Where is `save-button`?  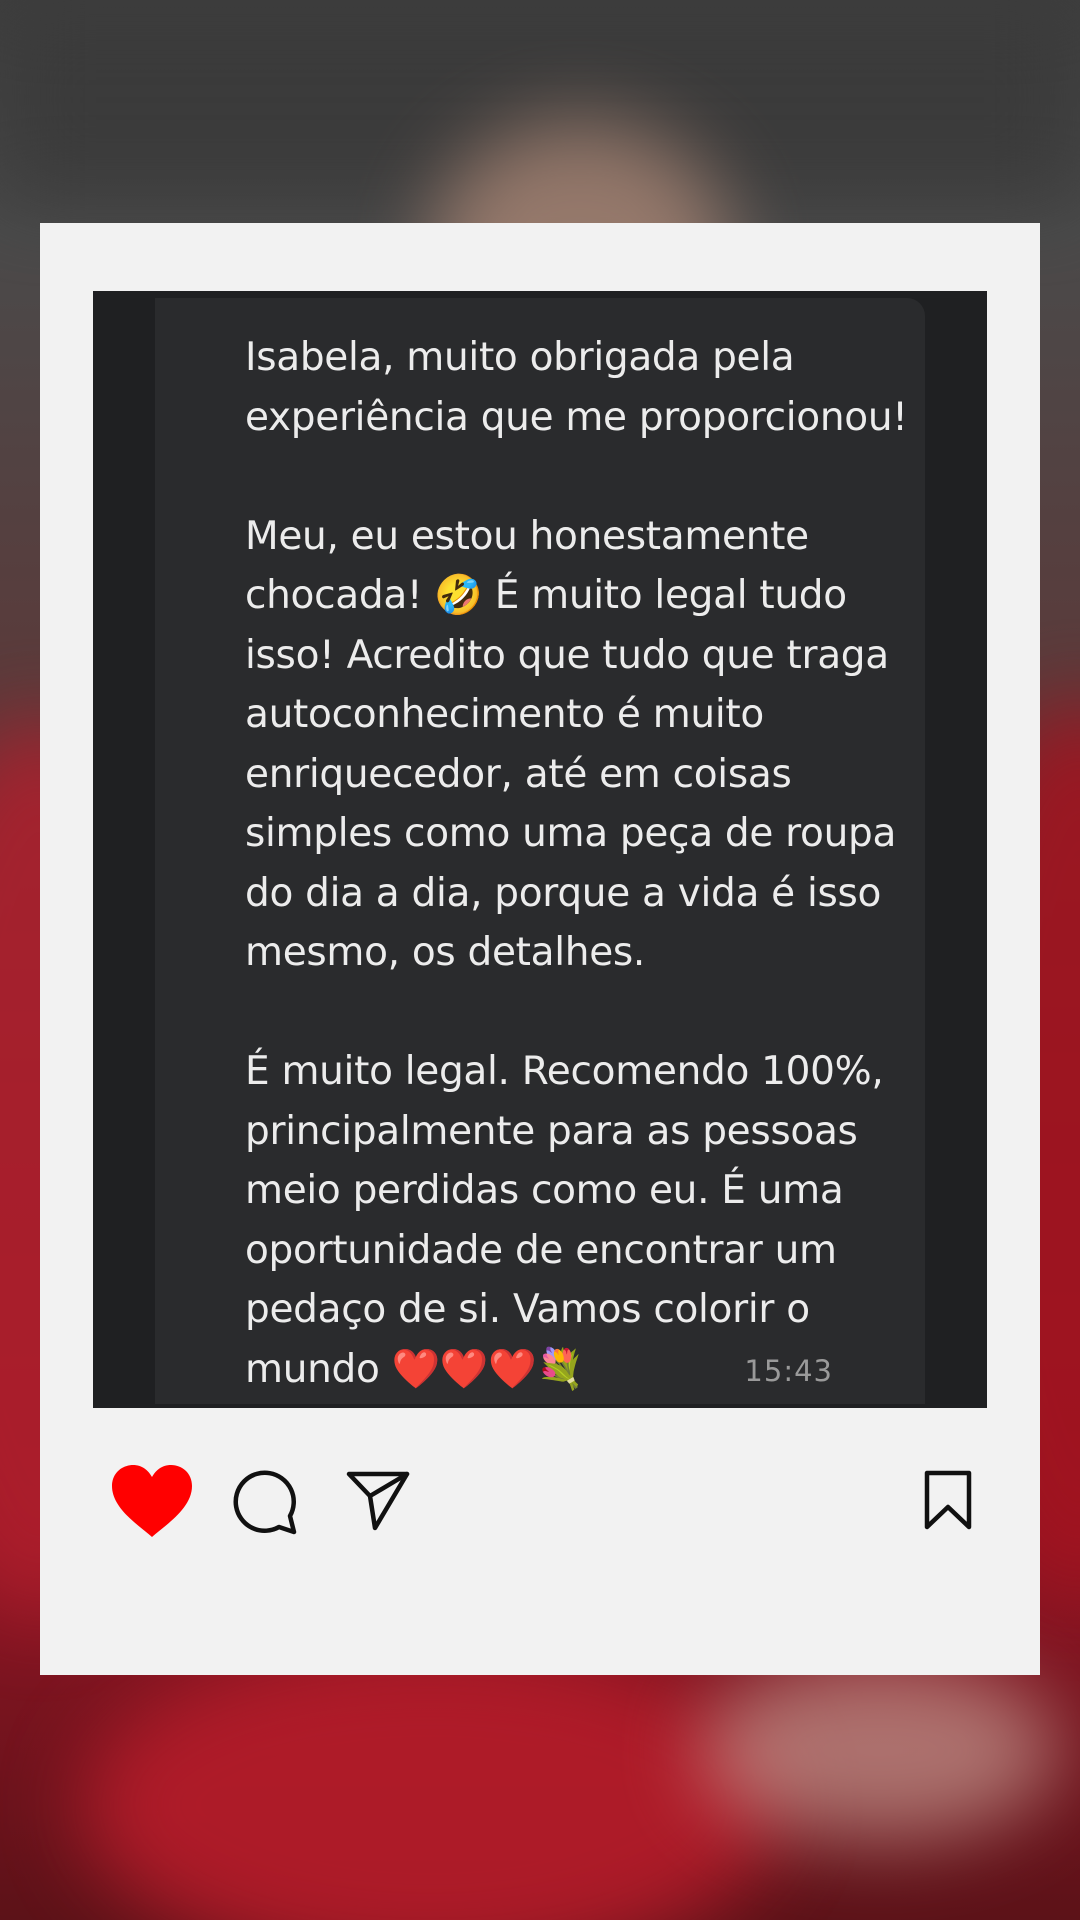
save-button is located at coordinates (948, 1500).